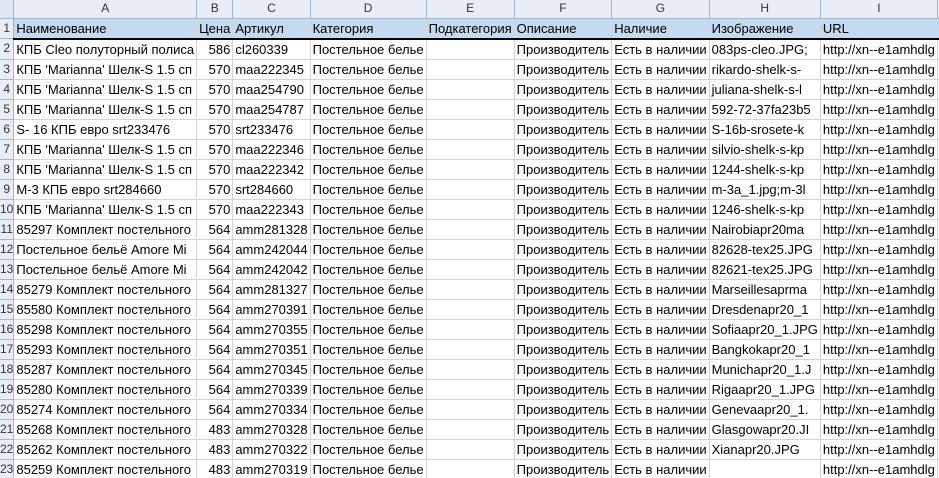 Image resolution: width=939 pixels, height=478 pixels. What do you see at coordinates (765, 389) in the screenshot?
I see `cell-image: Rigaapr20_1.JPG` at bounding box center [765, 389].